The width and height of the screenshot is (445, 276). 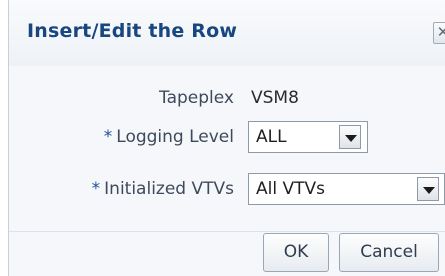 I want to click on logging-level-select: ALL, so click(x=308, y=137).